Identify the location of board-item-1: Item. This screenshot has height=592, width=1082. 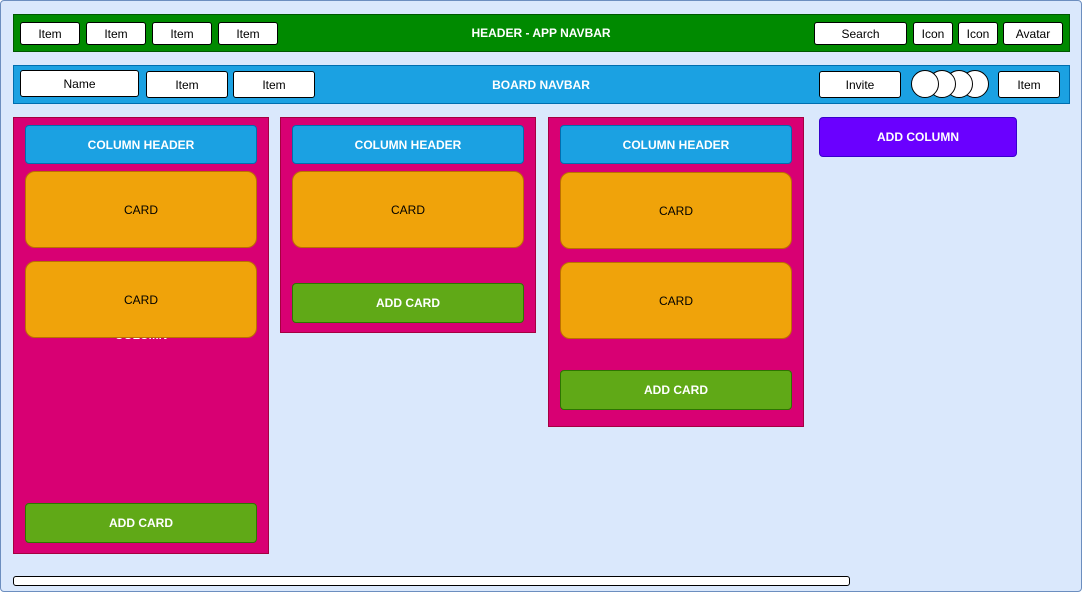
(187, 84).